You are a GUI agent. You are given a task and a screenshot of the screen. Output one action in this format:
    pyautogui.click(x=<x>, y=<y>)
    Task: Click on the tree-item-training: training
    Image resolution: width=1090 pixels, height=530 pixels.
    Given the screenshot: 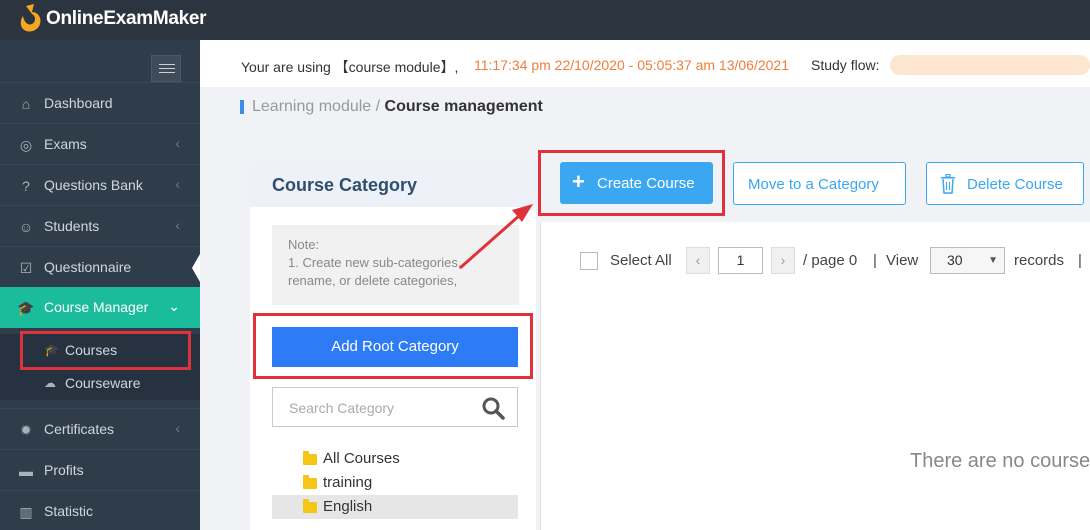 What is the action you would take?
    pyautogui.click(x=395, y=483)
    